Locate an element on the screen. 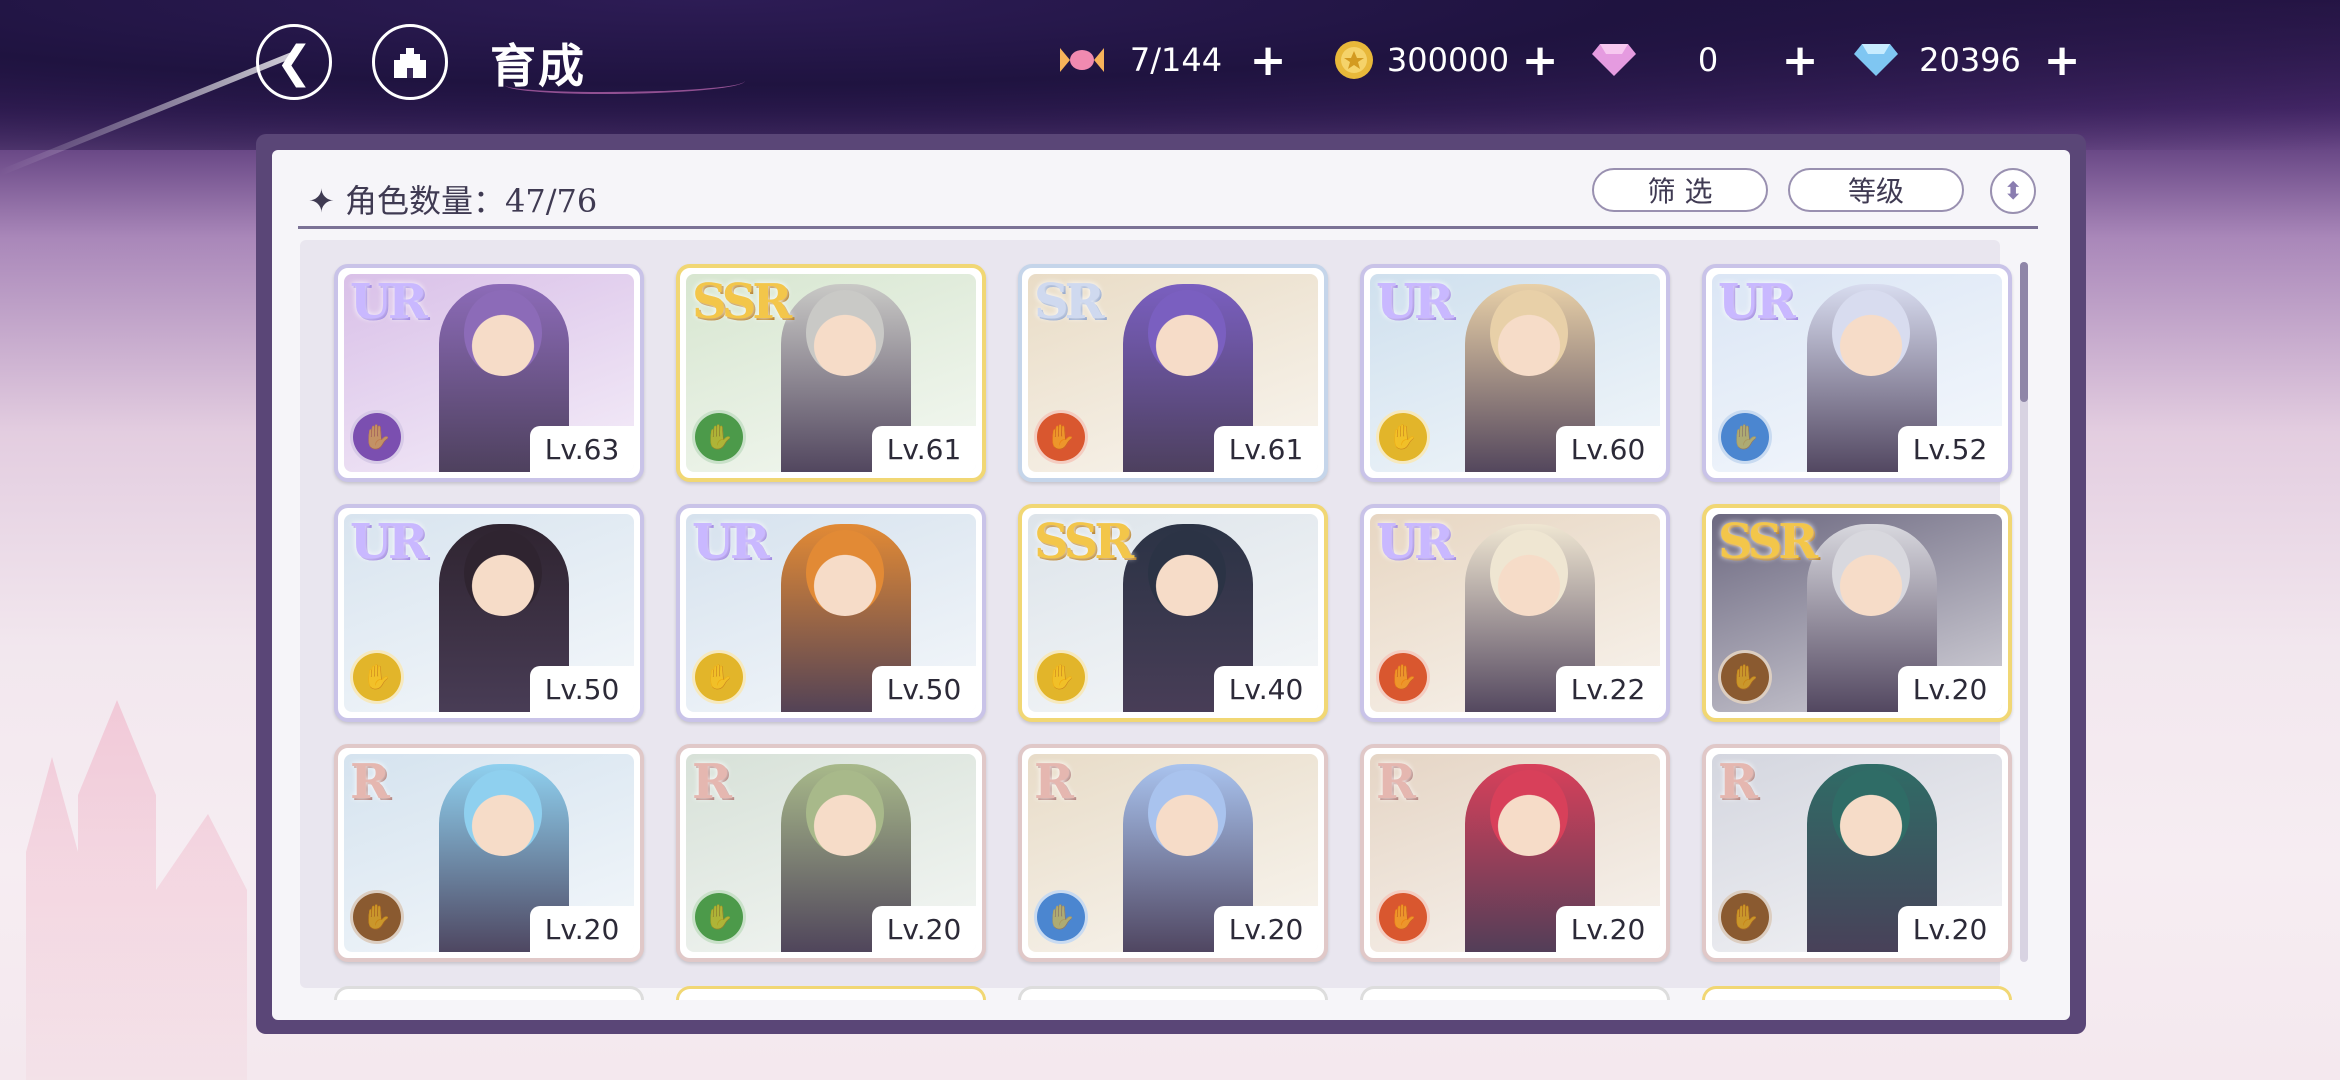 Image resolution: width=2340 pixels, height=1080 pixels. character-portrait: UR ✋ Lv.52 is located at coordinates (1857, 373).